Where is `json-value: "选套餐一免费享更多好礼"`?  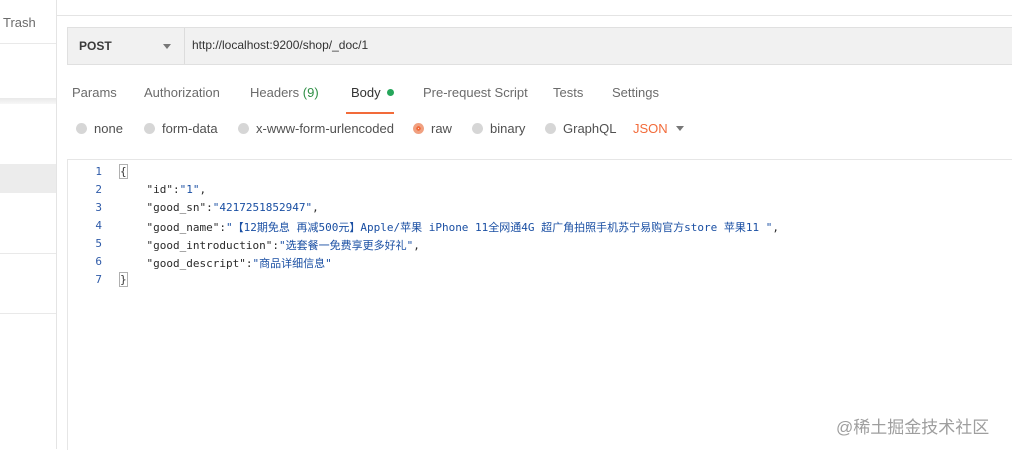
json-value: "选套餐一免费享更多好礼" is located at coordinates (346, 245).